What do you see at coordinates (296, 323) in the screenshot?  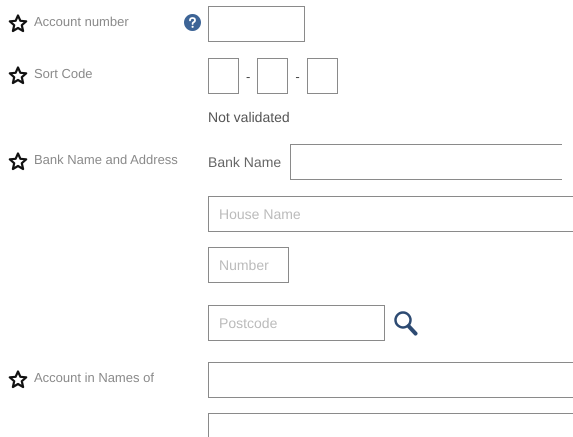 I see `input-field: Postcode` at bounding box center [296, 323].